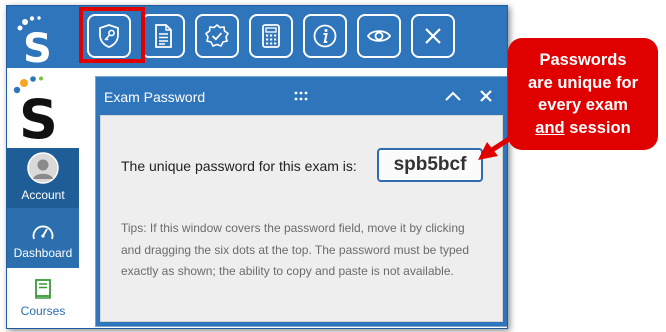 Image resolution: width=666 pixels, height=332 pixels. I want to click on calculator-icon, so click(271, 36).